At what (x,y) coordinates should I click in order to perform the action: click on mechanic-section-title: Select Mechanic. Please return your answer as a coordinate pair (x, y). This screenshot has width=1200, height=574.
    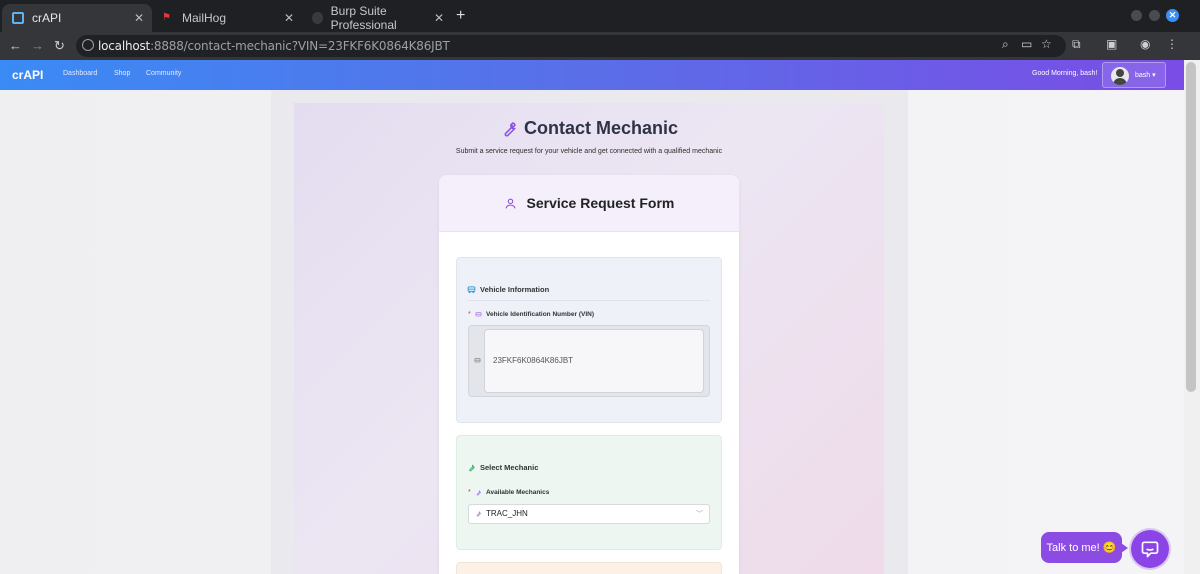
    Looking at the image, I should click on (509, 467).